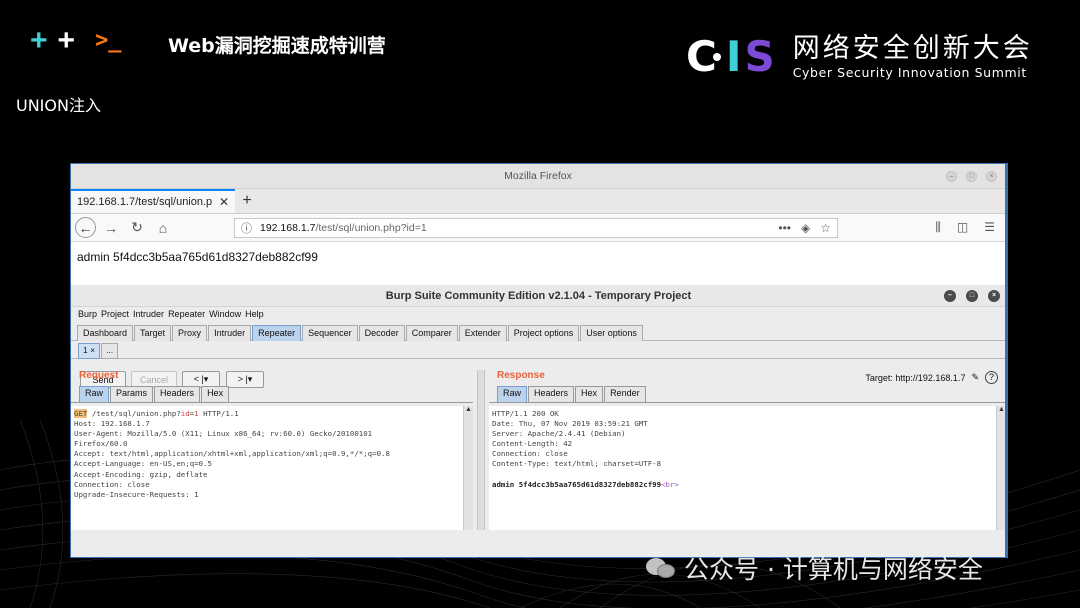 Image resolution: width=1080 pixels, height=608 pixels. I want to click on cis-logo-mark: C I S, so click(730, 57).